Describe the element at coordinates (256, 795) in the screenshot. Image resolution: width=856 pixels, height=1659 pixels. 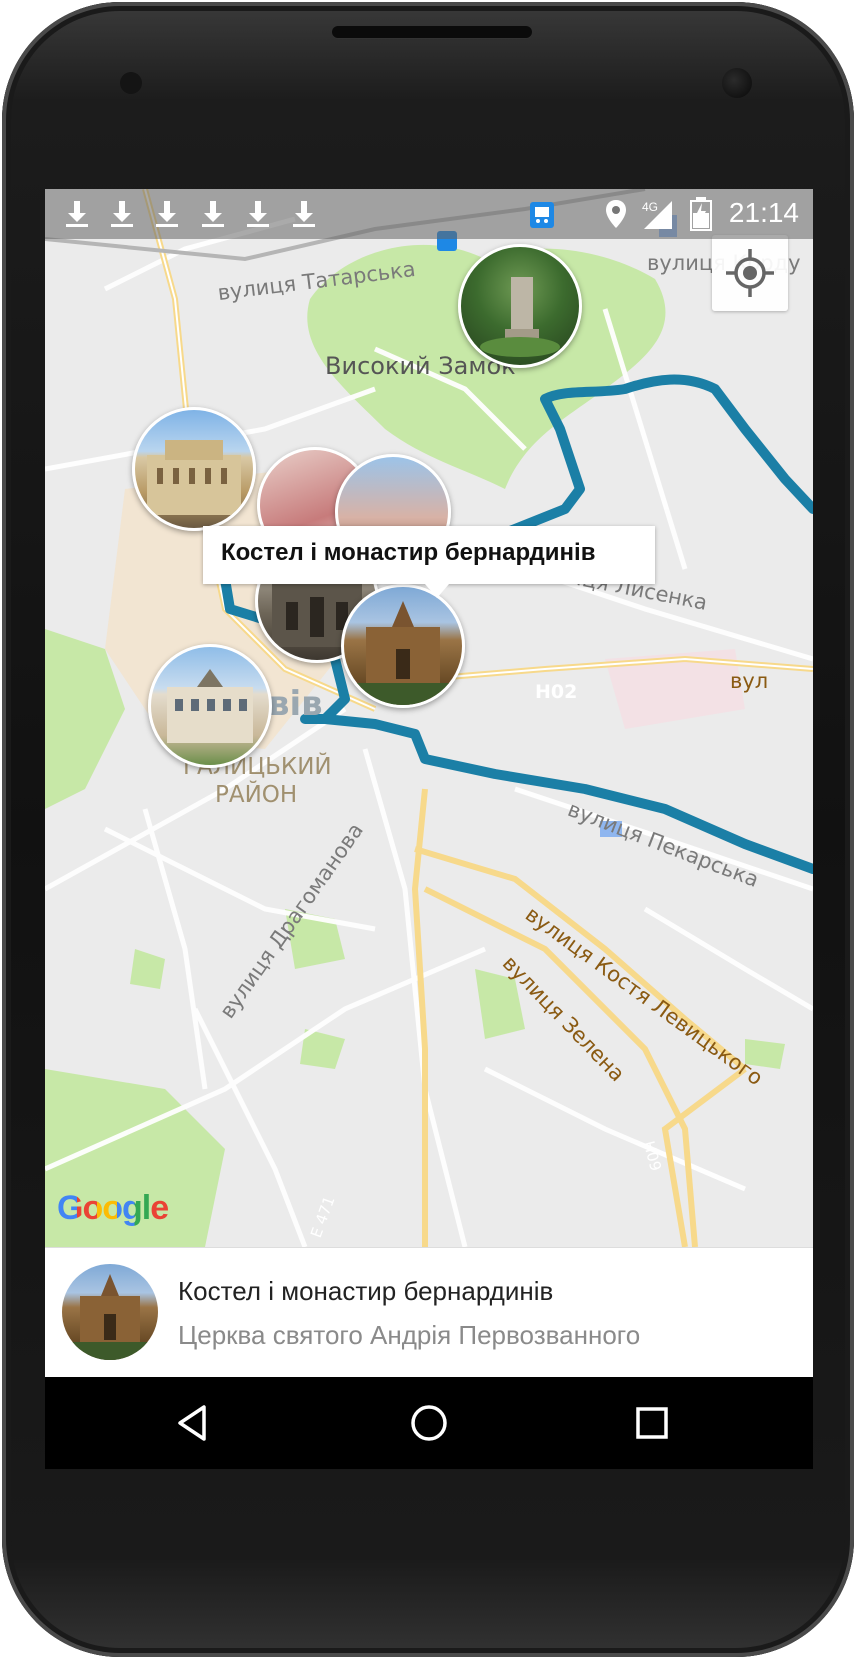
I see `district-label: РАЙОН` at that location.